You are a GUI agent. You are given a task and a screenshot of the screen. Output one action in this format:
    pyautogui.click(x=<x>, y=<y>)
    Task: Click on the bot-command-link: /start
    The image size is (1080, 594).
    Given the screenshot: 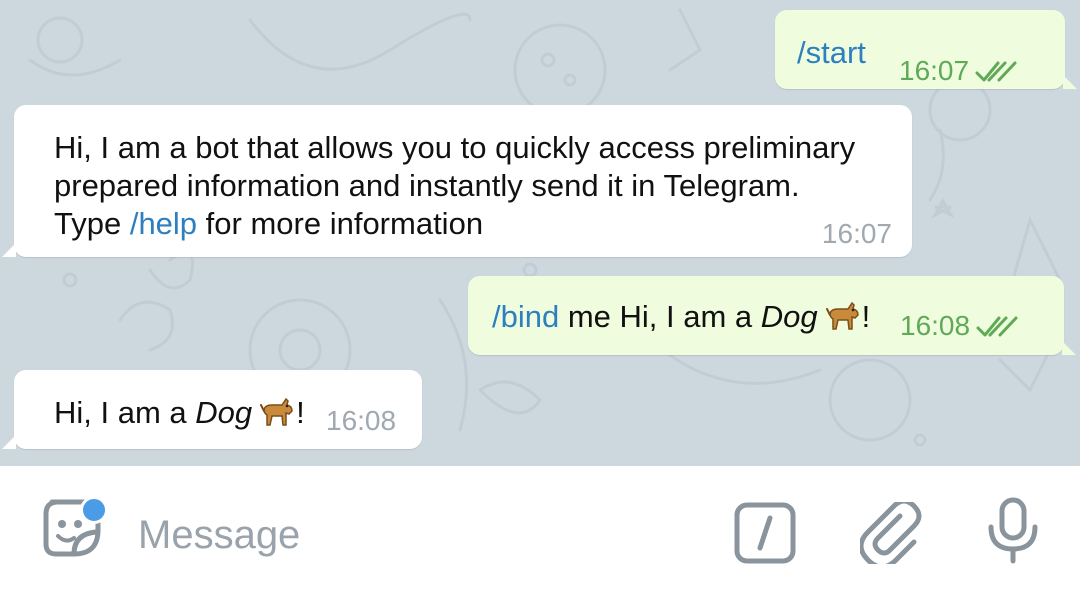 What is the action you would take?
    pyautogui.click(x=831, y=52)
    